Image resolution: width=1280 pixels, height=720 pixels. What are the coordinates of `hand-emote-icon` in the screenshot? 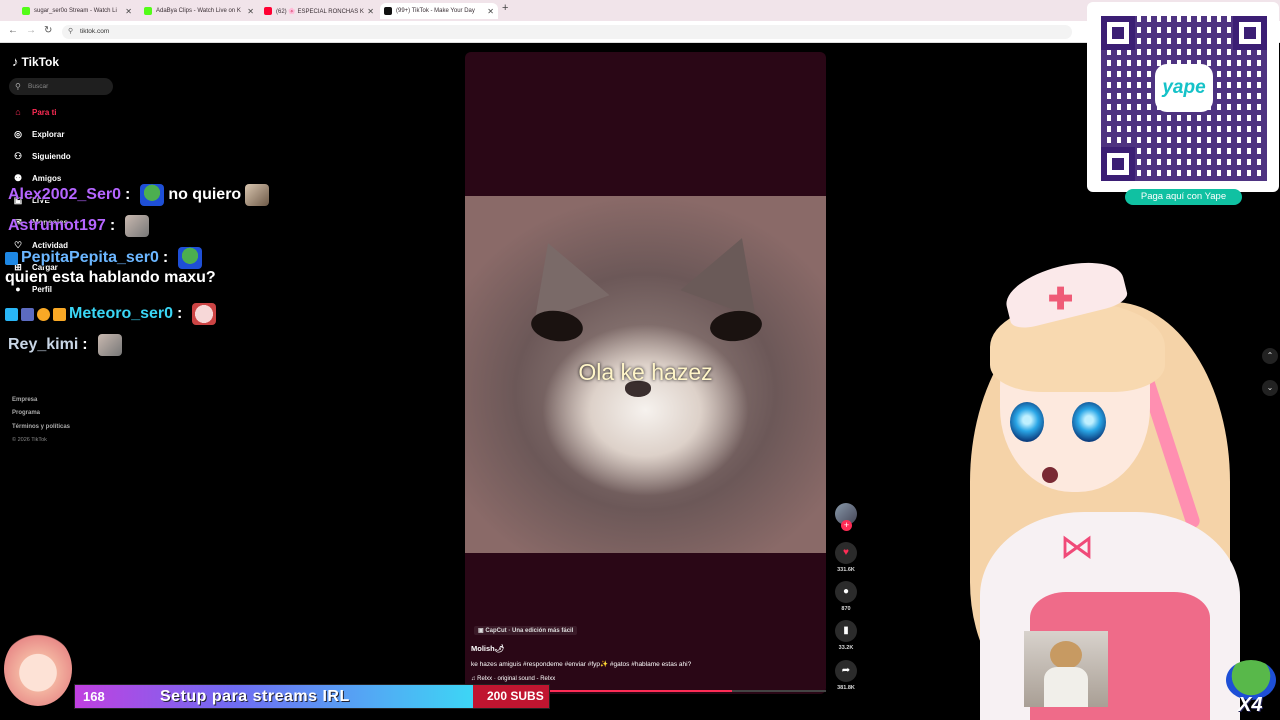 It's located at (137, 226).